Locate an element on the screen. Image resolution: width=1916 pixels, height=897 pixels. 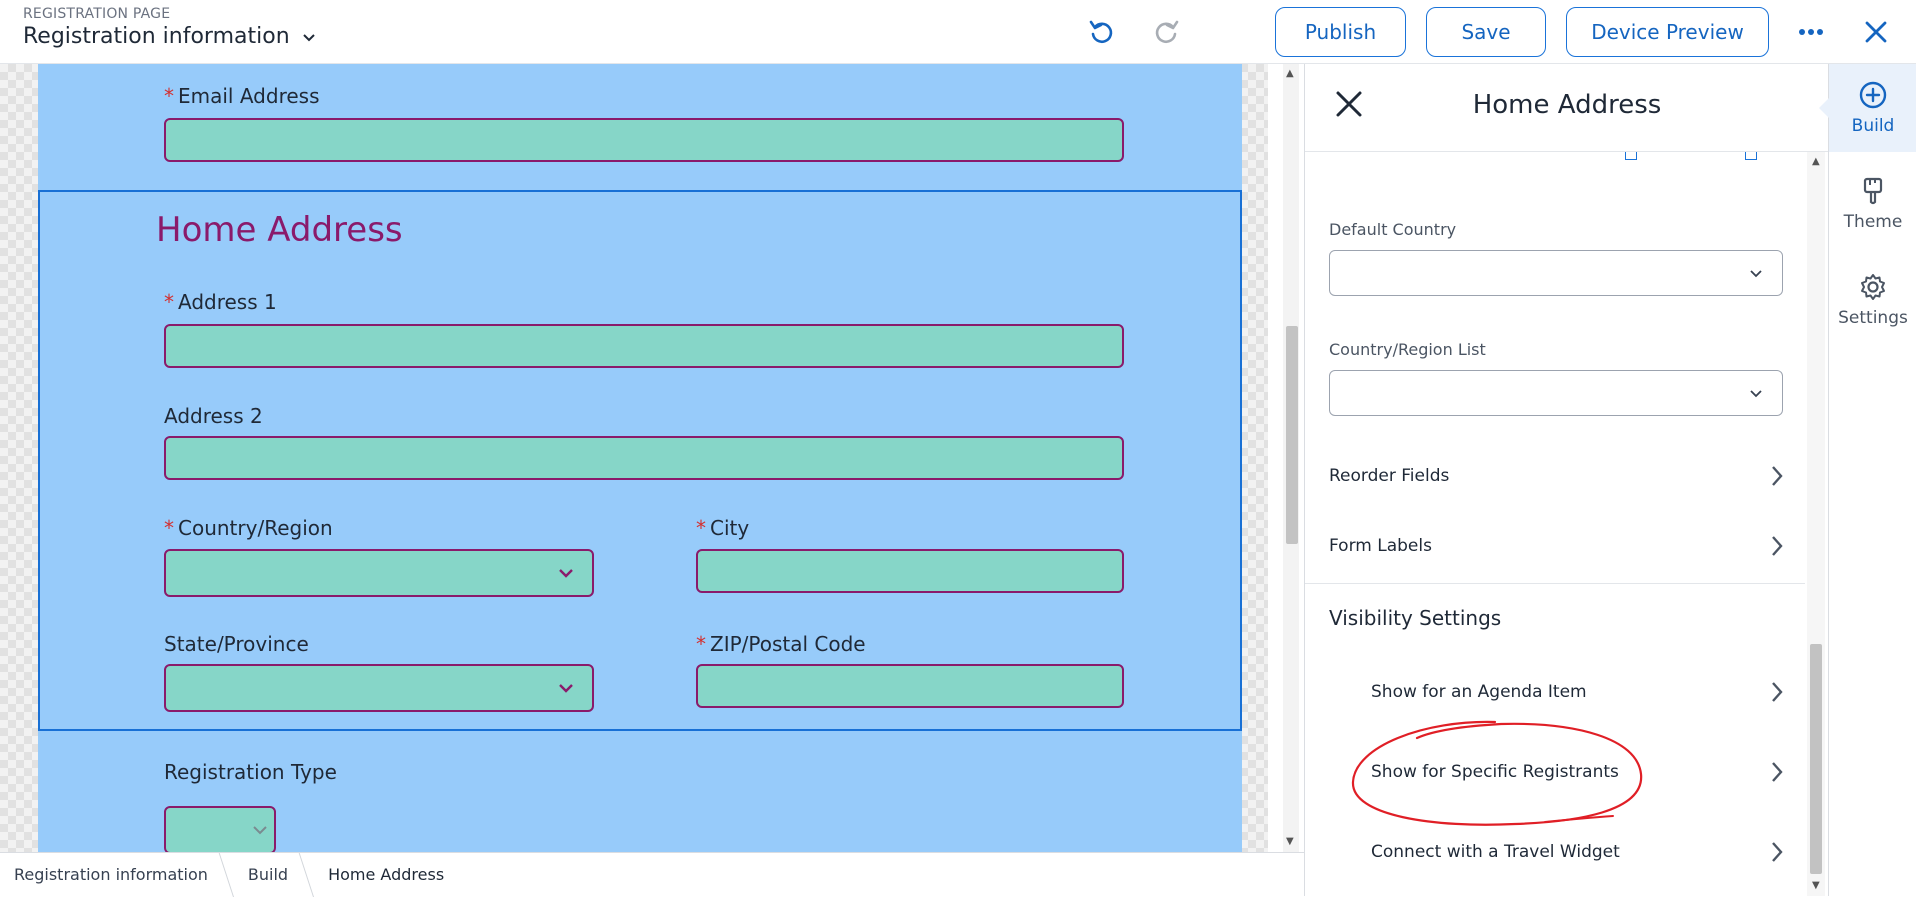
connect-travel-widget-row: Connect with a Travel Widget is located at coordinates (1578, 852).